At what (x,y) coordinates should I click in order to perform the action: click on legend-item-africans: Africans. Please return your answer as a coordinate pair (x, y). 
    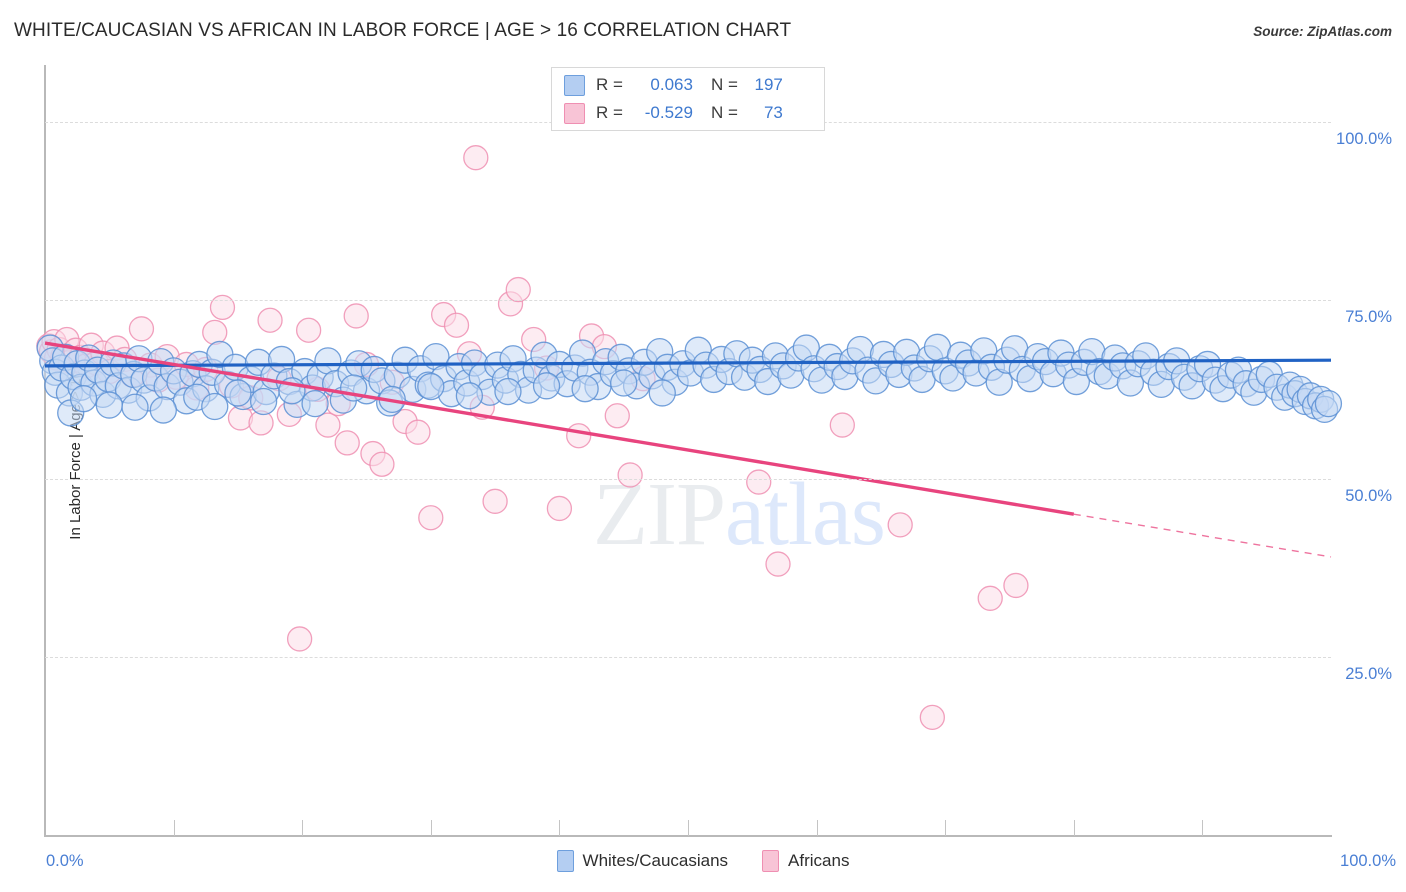
    Looking at the image, I should click on (805, 861).